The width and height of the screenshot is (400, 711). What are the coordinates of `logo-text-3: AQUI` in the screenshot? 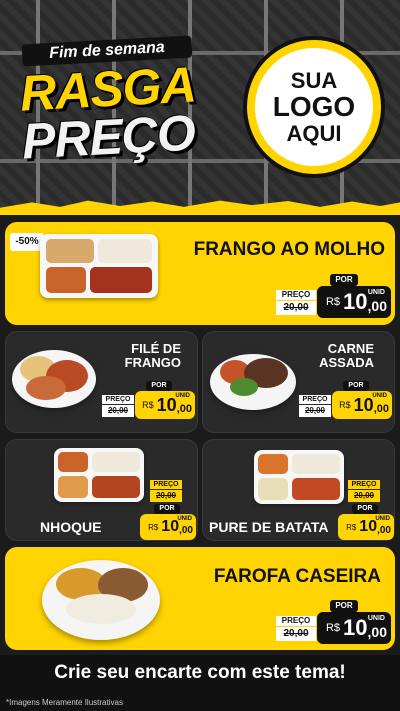 It's located at (314, 133).